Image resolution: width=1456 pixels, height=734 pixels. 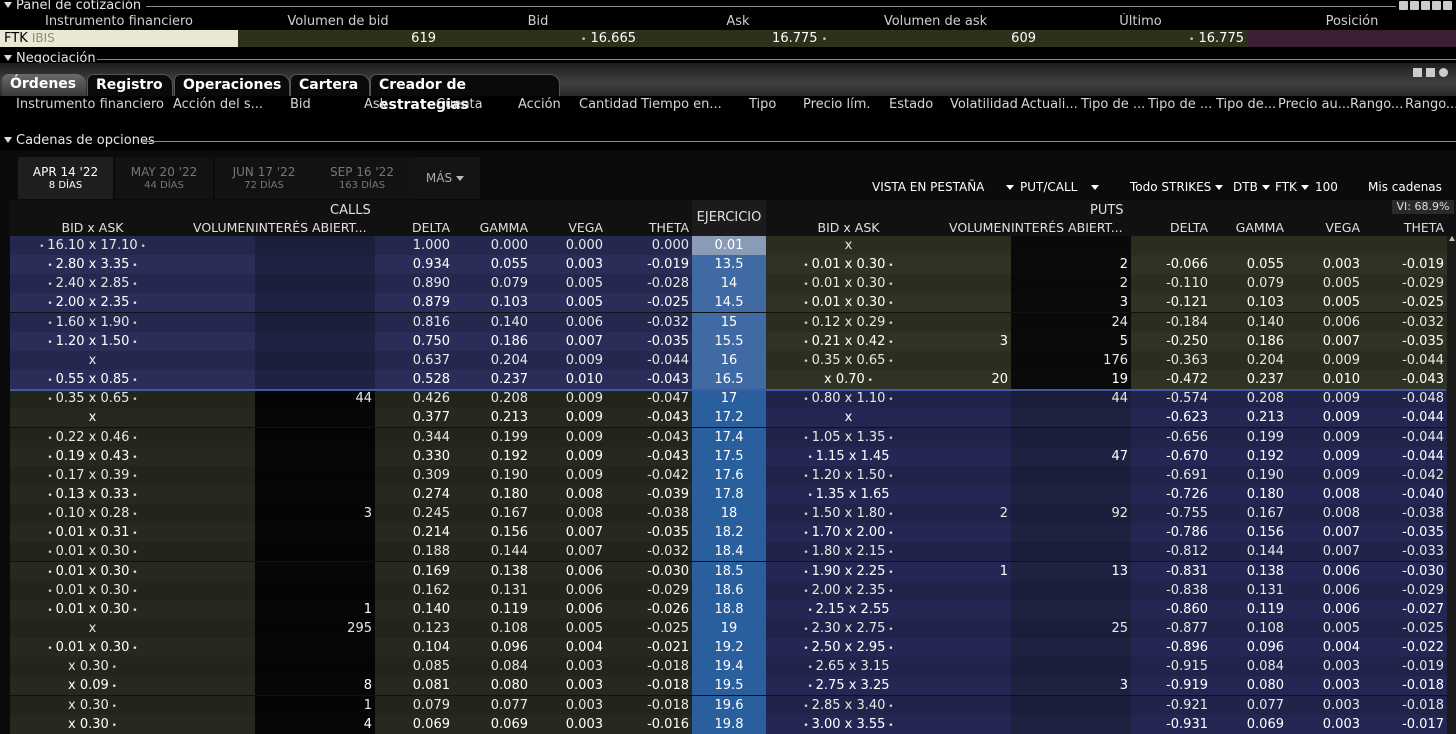 What do you see at coordinates (1053, 187) in the screenshot?
I see `putcall-dropdown: PUT/CALL` at bounding box center [1053, 187].